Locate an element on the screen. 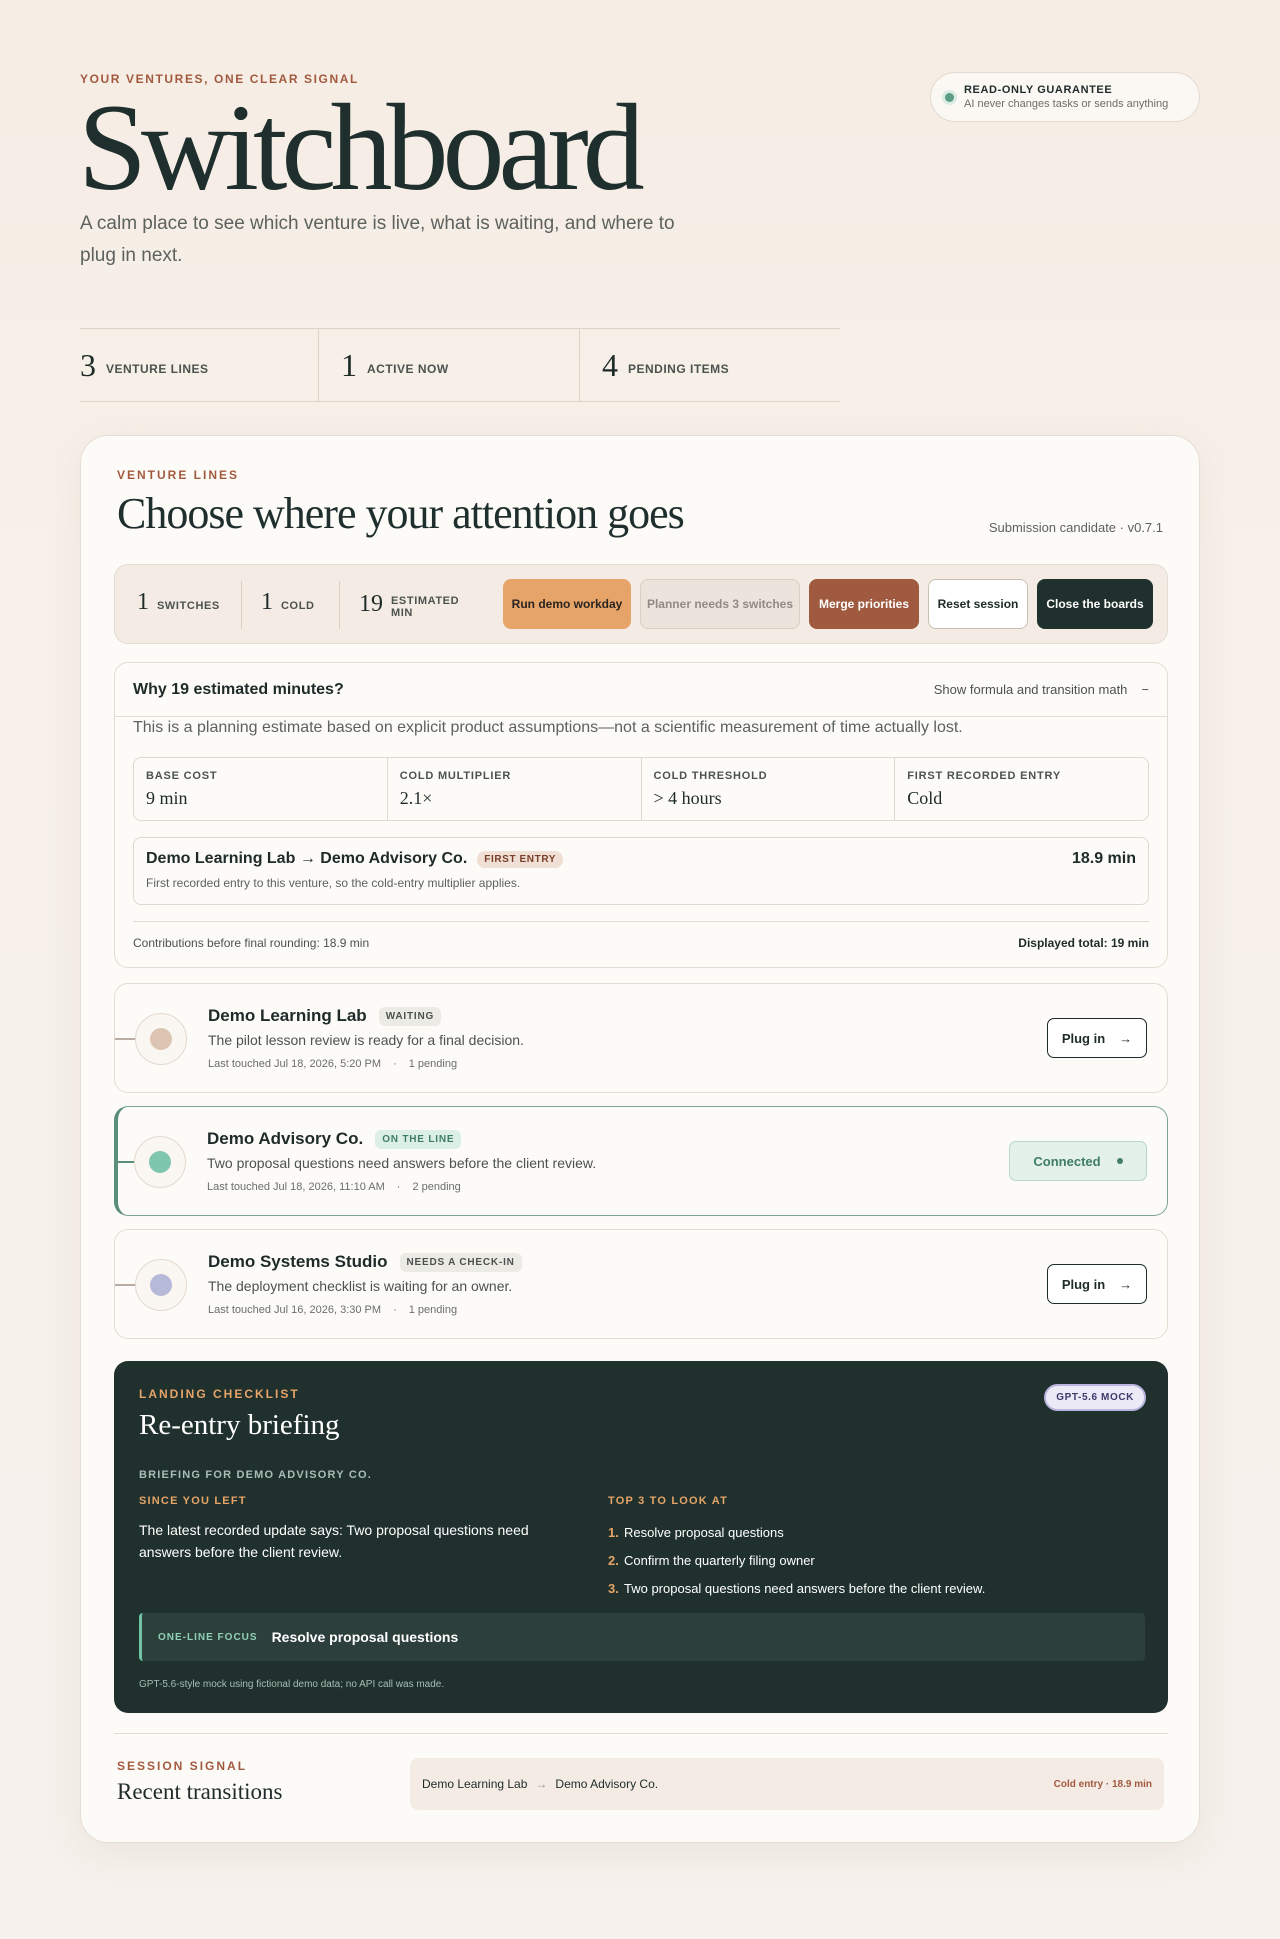 The height and width of the screenshot is (1939, 1280). version-label: Submission candidate · v0.7.1 is located at coordinates (1075, 527).